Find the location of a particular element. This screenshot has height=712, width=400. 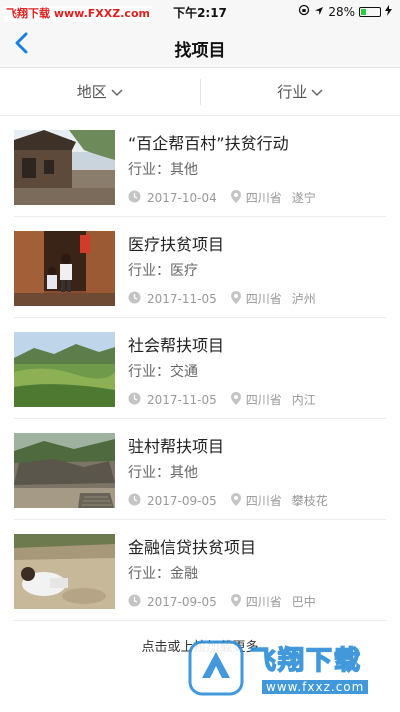

battery-percent: 28% is located at coordinates (341, 11).